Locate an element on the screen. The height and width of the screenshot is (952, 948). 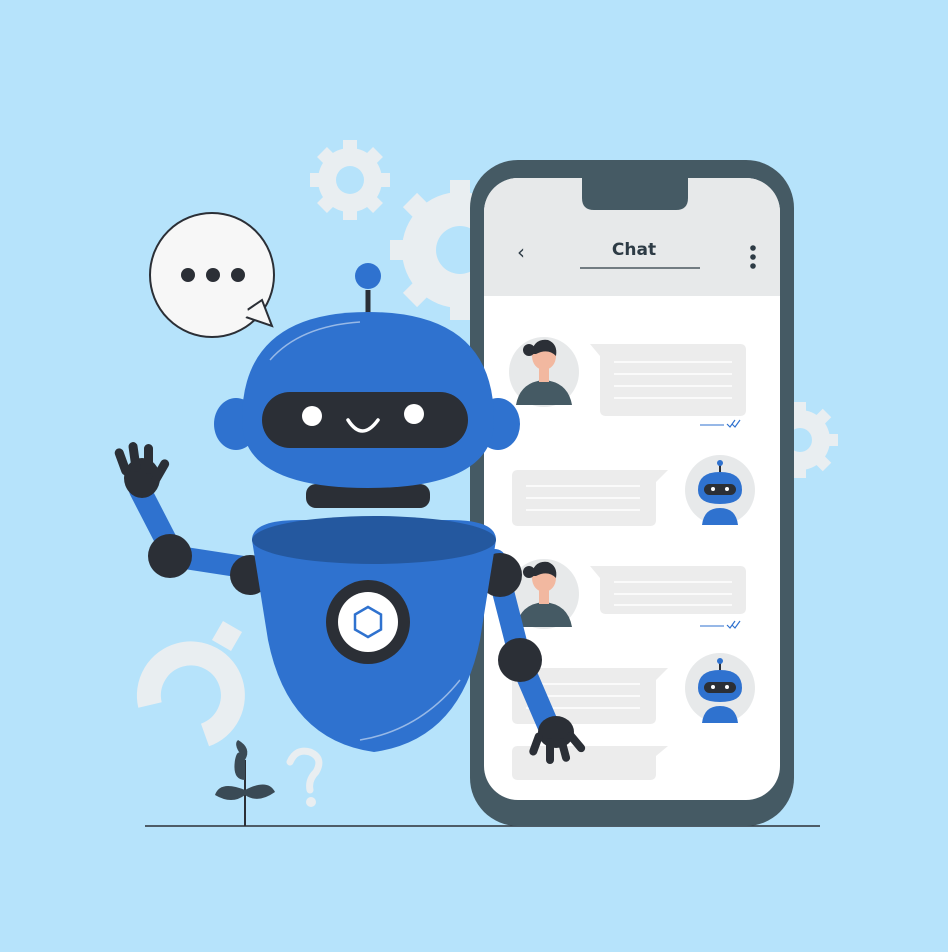
speech-bubble-icon is located at coordinates (212, 275).